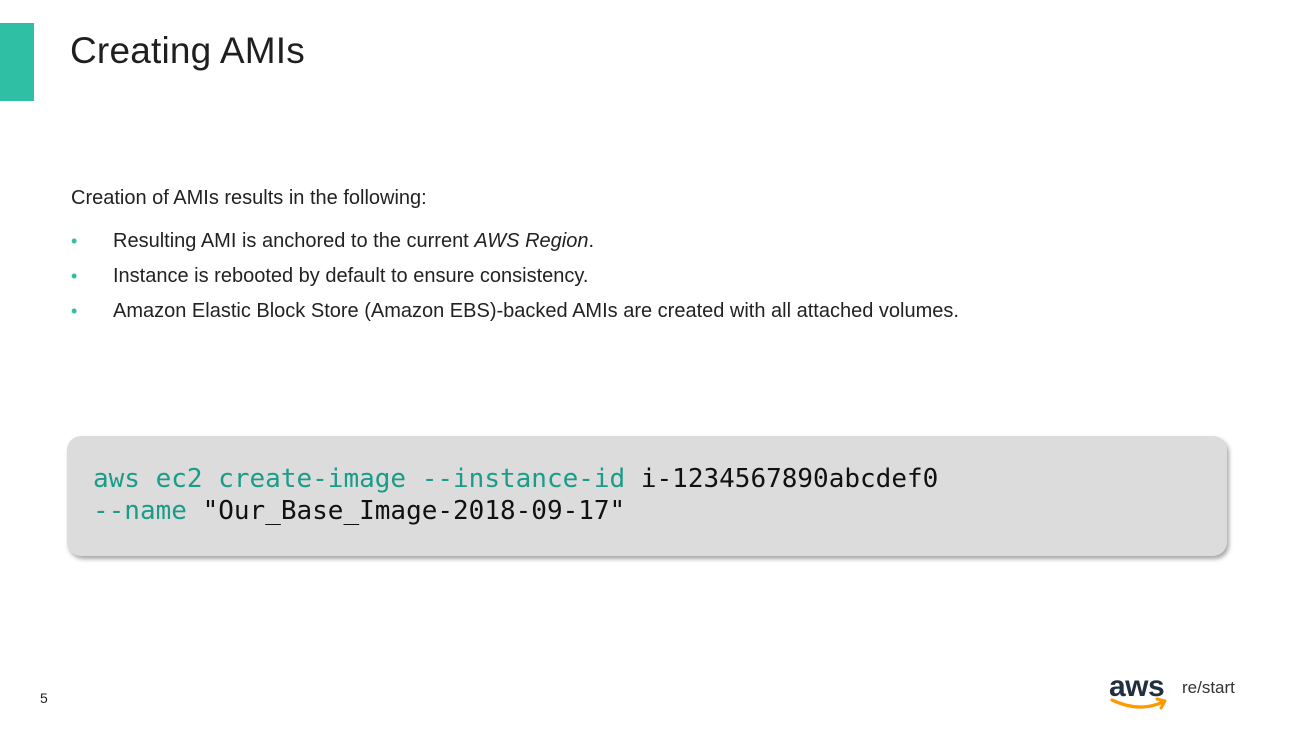 The width and height of the screenshot is (1312, 733). I want to click on code-value: "Our_Base_Image-2018-09-17", so click(406, 511).